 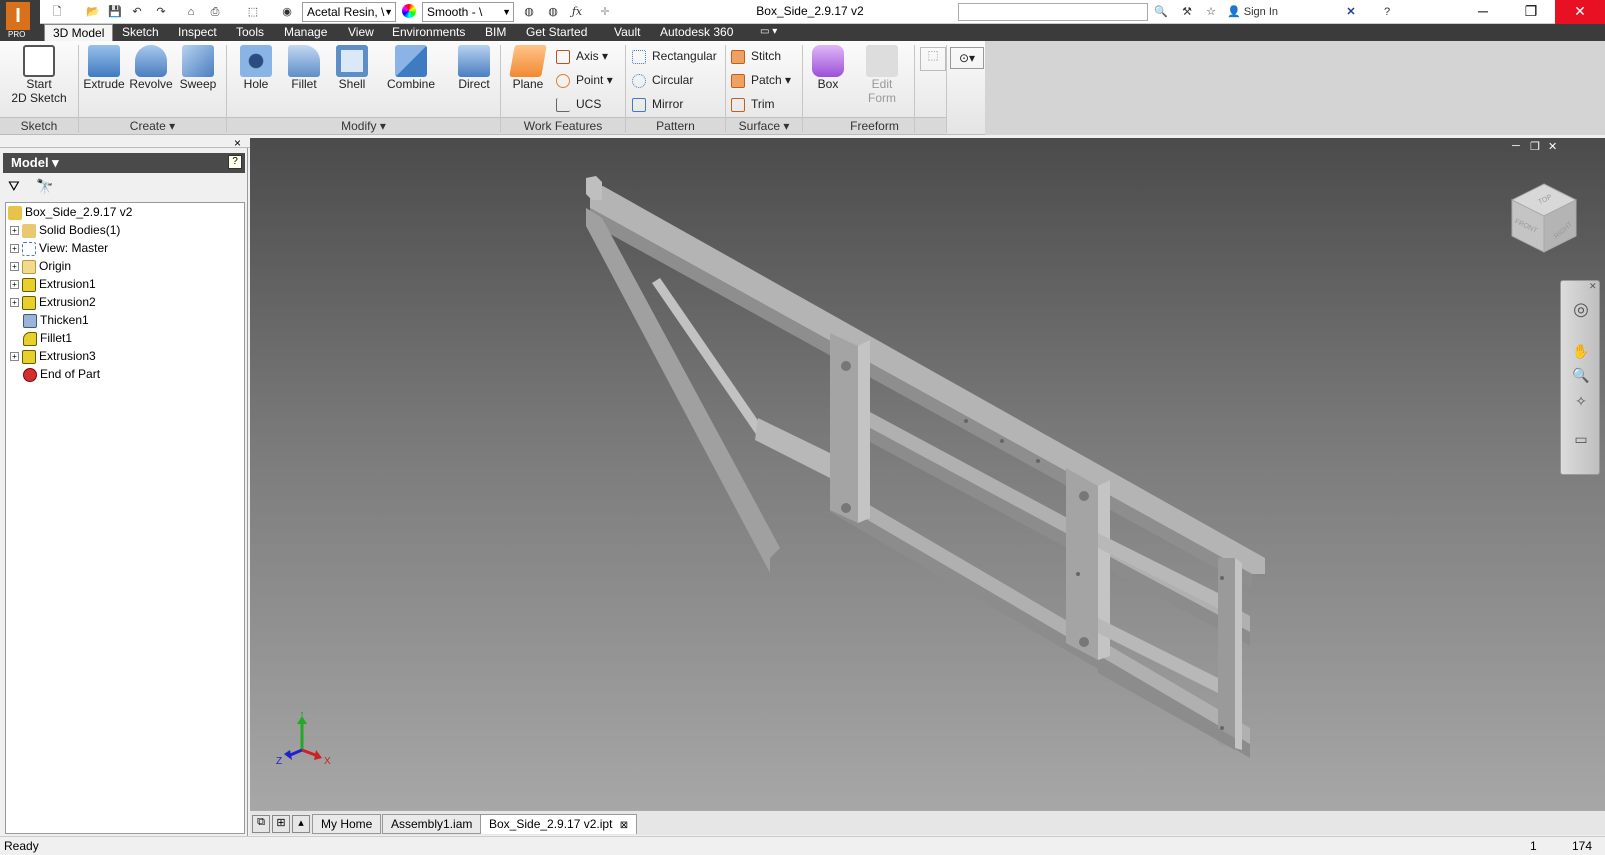 What do you see at coordinates (44, 186) in the screenshot?
I see `find-icon: 🔭` at bounding box center [44, 186].